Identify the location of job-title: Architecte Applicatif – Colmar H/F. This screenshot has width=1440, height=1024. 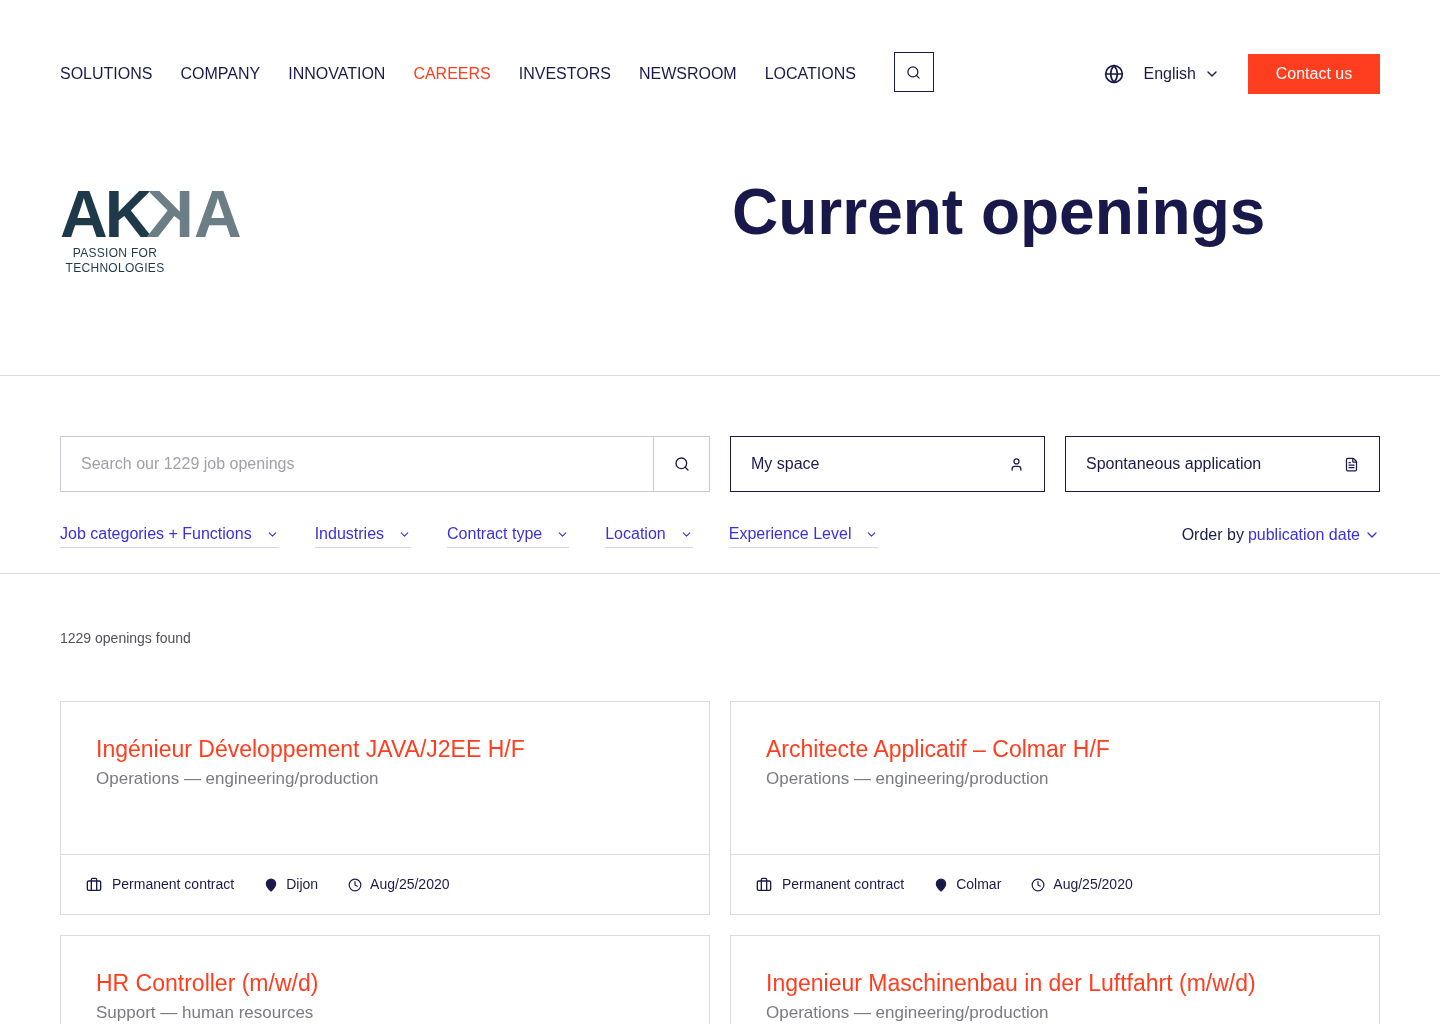
(1055, 749).